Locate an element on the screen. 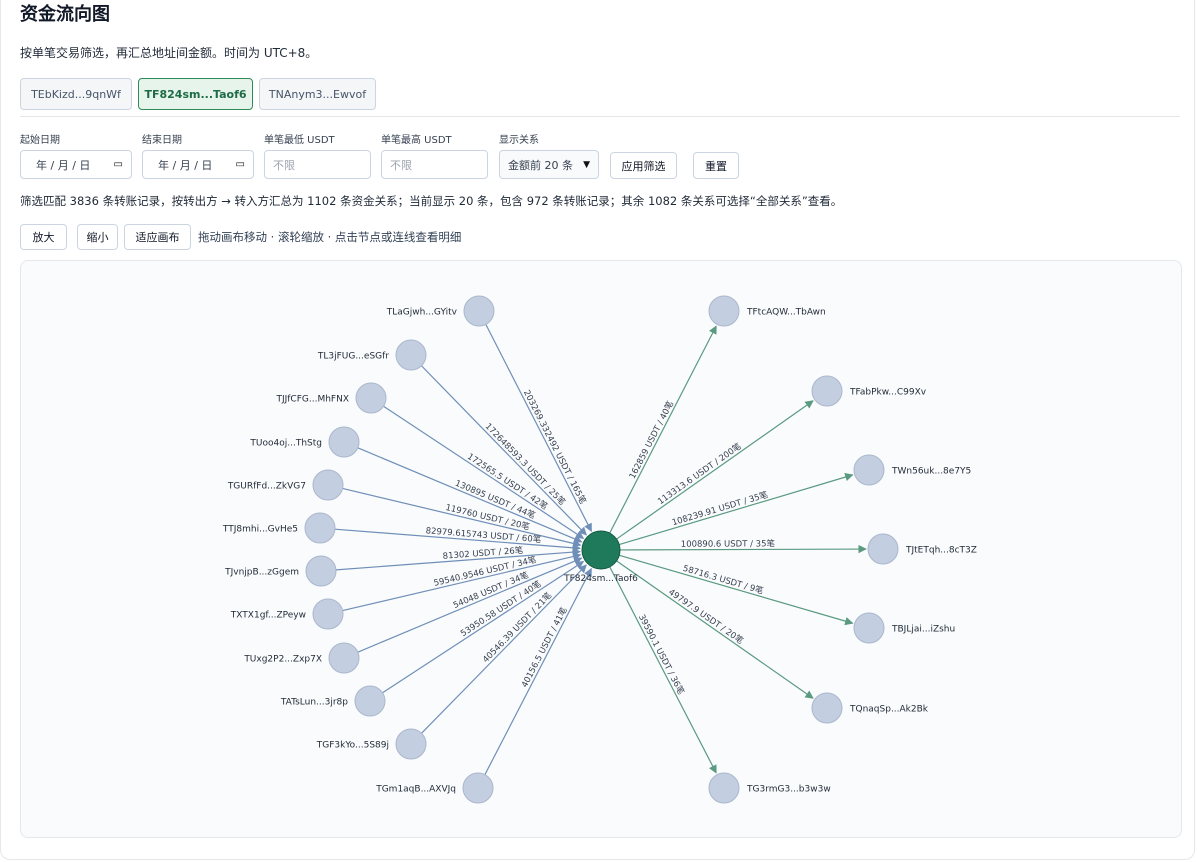  end-date-value: 年 / 月 / 日 is located at coordinates (185, 165).